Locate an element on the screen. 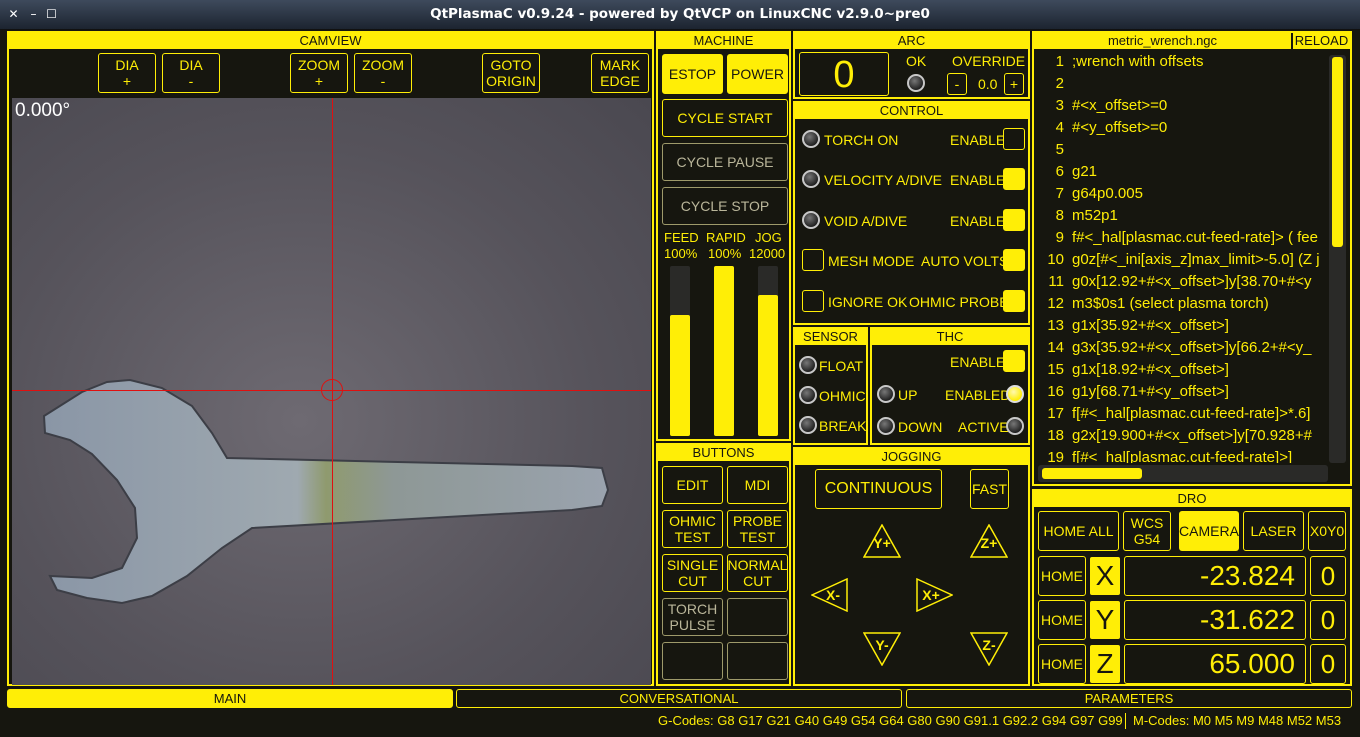  cycle-pause-button: CYCLE PAUSE is located at coordinates (725, 162).